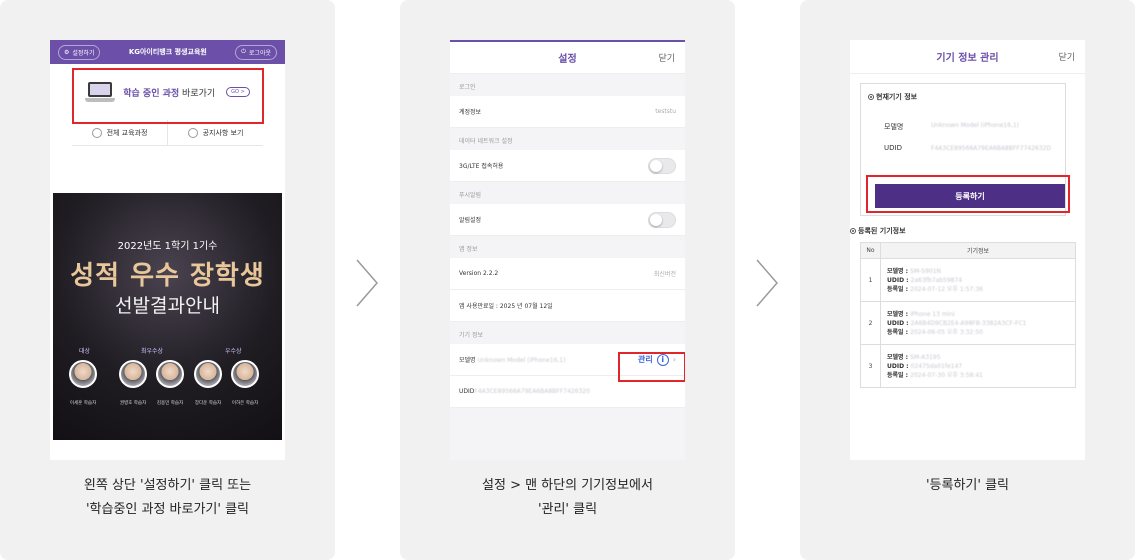 The image size is (1135, 560). Describe the element at coordinates (925, 357) in the screenshot. I see `info-model: SM-A3195` at that location.